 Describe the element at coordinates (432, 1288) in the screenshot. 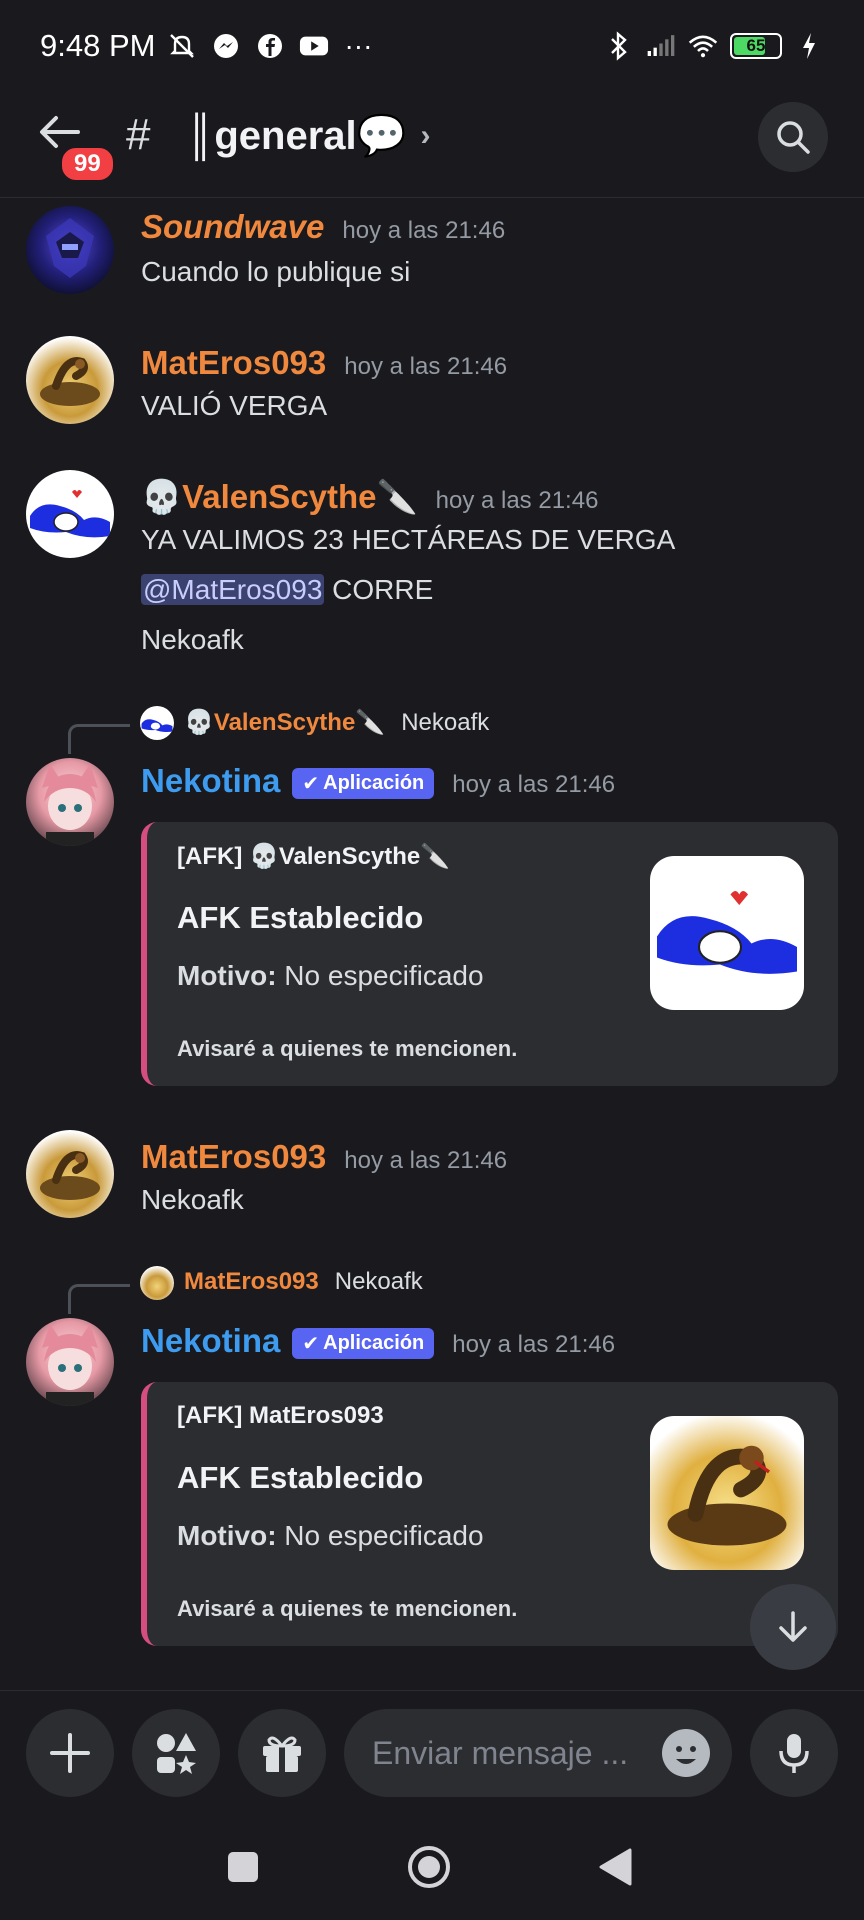

I see `reply-preview: MatEros093 Nekoafk` at that location.